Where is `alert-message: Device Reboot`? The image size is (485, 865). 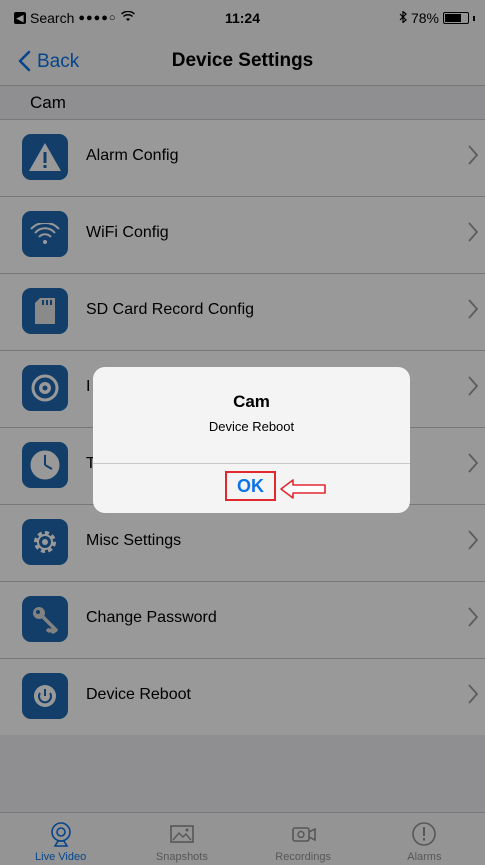 alert-message: Device Reboot is located at coordinates (251, 426).